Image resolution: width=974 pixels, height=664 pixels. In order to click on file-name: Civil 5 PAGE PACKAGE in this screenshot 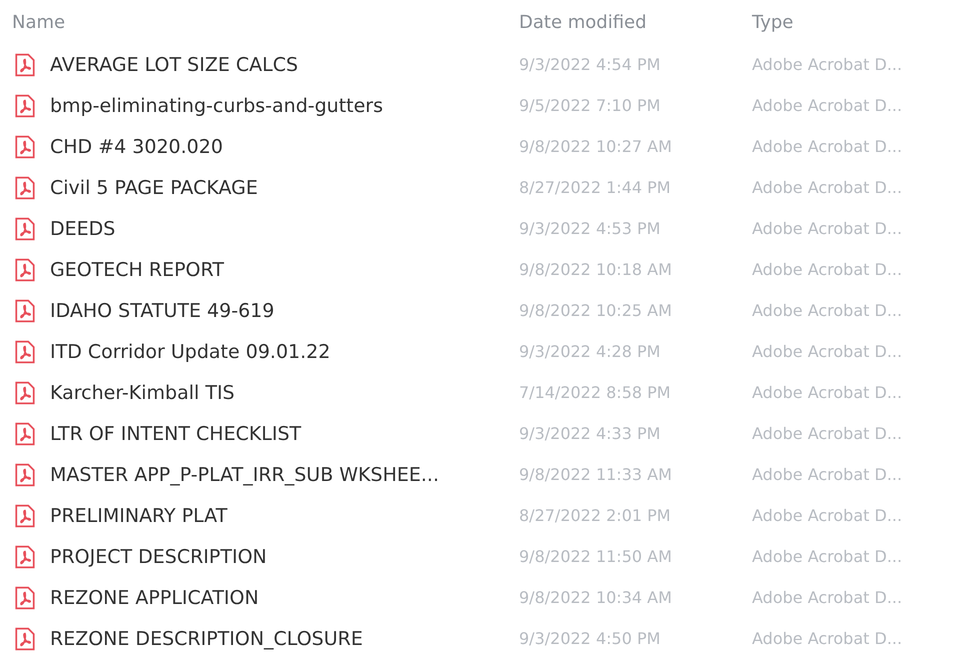, I will do `click(154, 187)`.